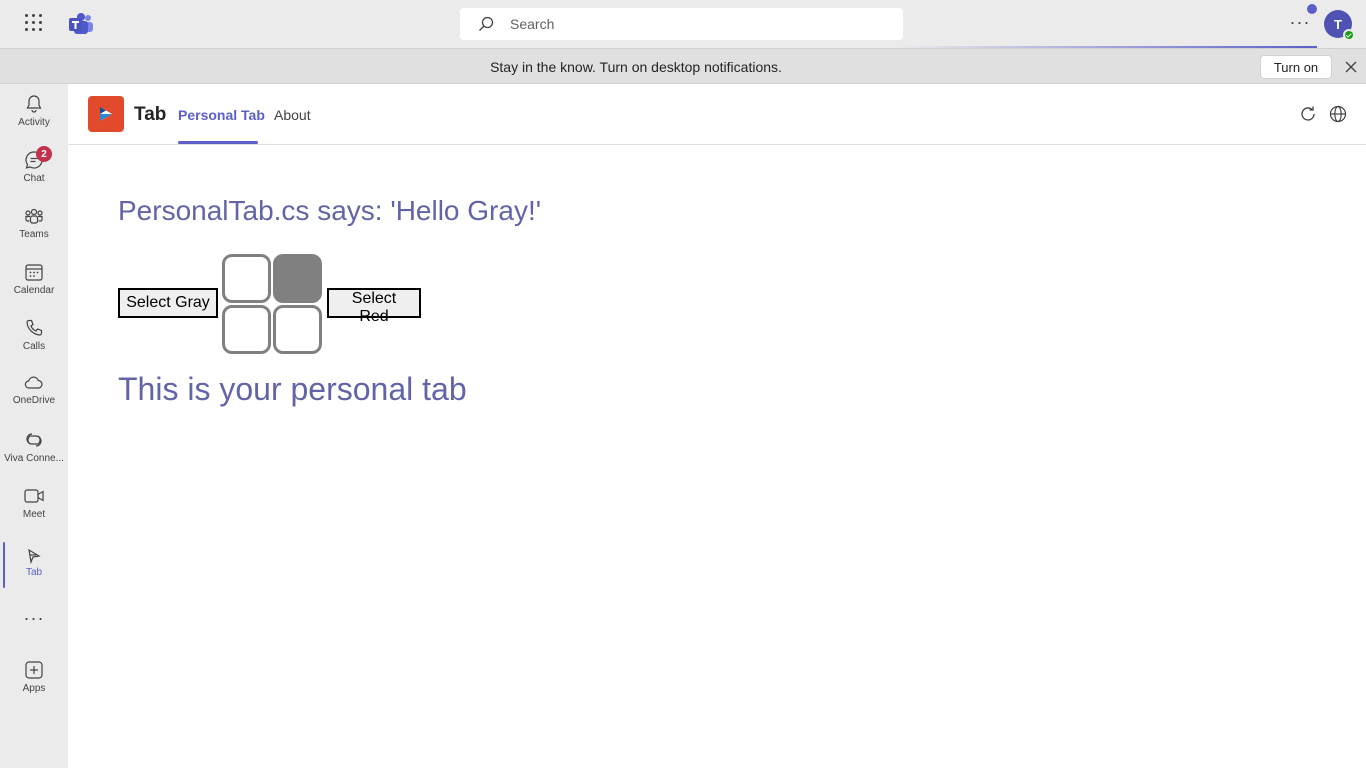  What do you see at coordinates (246, 278) in the screenshot?
I see `grid-cell-top-left` at bounding box center [246, 278].